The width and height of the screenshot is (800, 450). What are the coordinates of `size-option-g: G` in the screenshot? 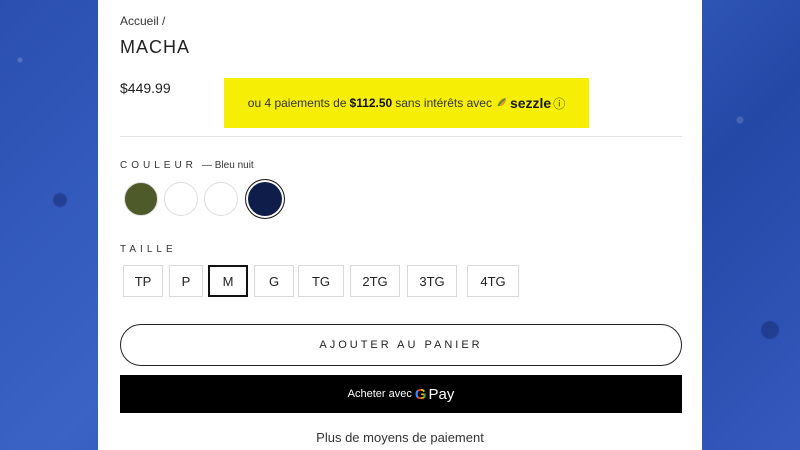 It's located at (274, 281).